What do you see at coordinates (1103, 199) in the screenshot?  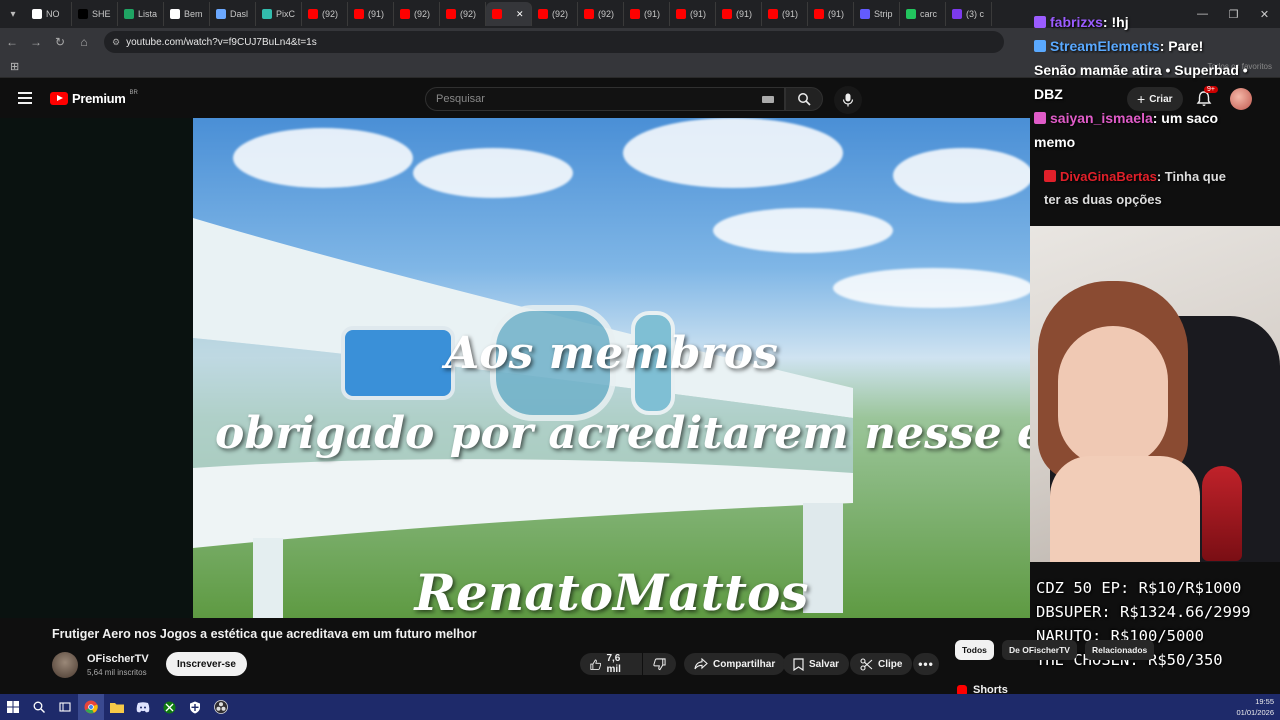 I see `chat-text: ter as duas opções` at bounding box center [1103, 199].